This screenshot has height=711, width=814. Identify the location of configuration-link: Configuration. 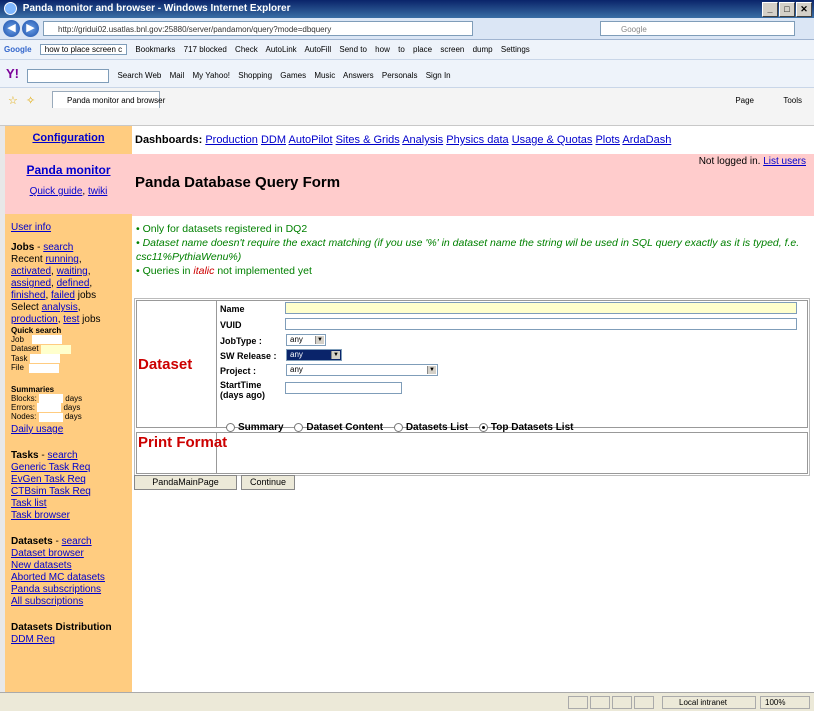
(68, 138).